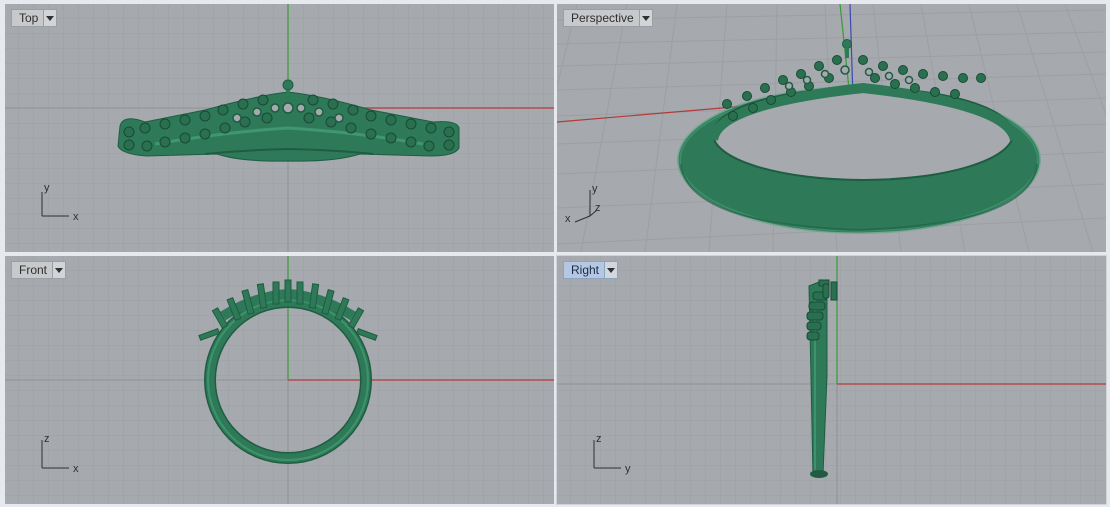 This screenshot has height=507, width=1110. Describe the element at coordinates (851, 51) in the screenshot. I see `z-axis-line` at that location.